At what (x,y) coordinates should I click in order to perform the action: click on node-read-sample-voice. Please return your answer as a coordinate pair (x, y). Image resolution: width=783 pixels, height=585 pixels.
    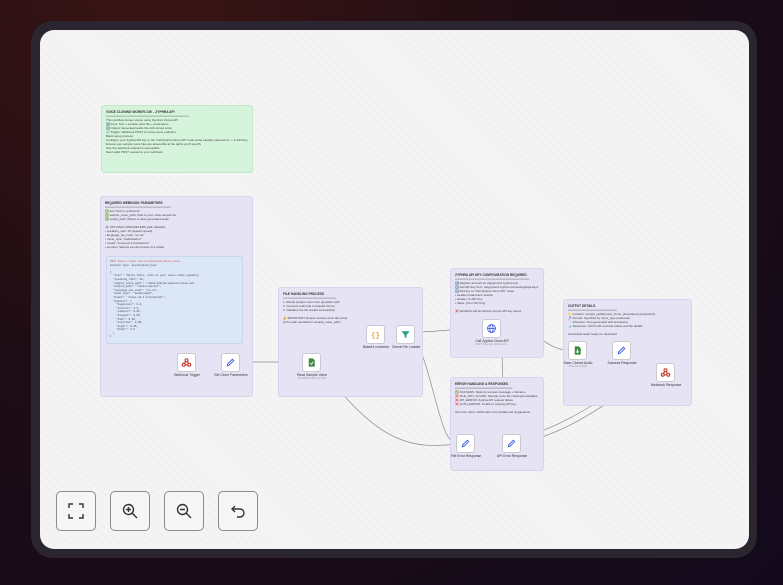
    Looking at the image, I should click on (311, 362).